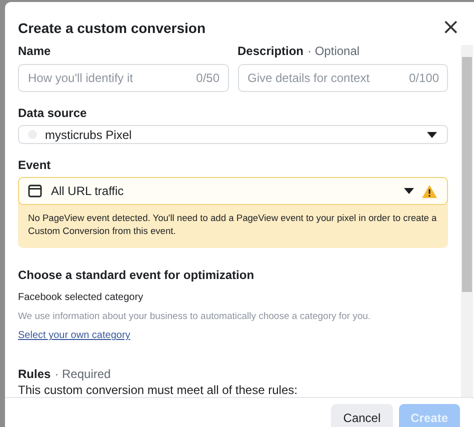 This screenshot has width=474, height=427. I want to click on dialog-title: Create a custom conversion, so click(112, 28).